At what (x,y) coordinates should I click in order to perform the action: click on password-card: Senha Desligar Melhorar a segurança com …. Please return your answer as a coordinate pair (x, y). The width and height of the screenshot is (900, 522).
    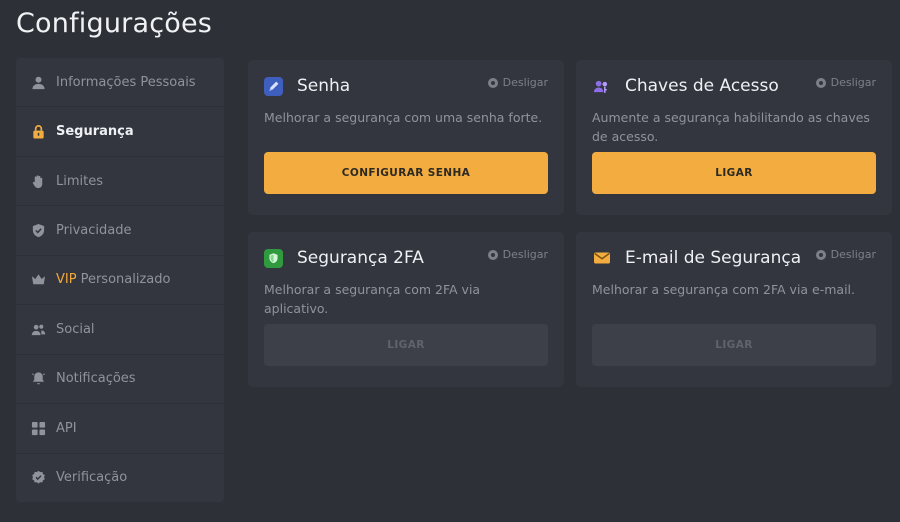
    Looking at the image, I should click on (406, 137).